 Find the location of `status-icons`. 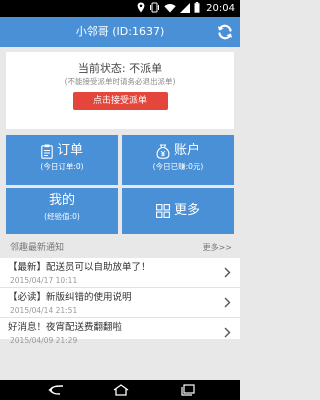

status-icons is located at coordinates (168, 7).